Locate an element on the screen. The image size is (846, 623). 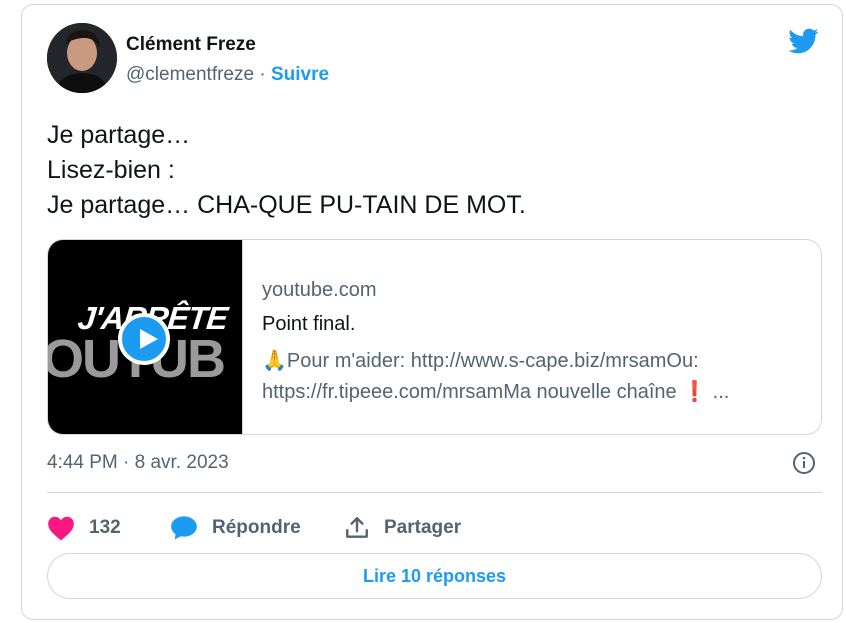
play-icon is located at coordinates (144, 339).